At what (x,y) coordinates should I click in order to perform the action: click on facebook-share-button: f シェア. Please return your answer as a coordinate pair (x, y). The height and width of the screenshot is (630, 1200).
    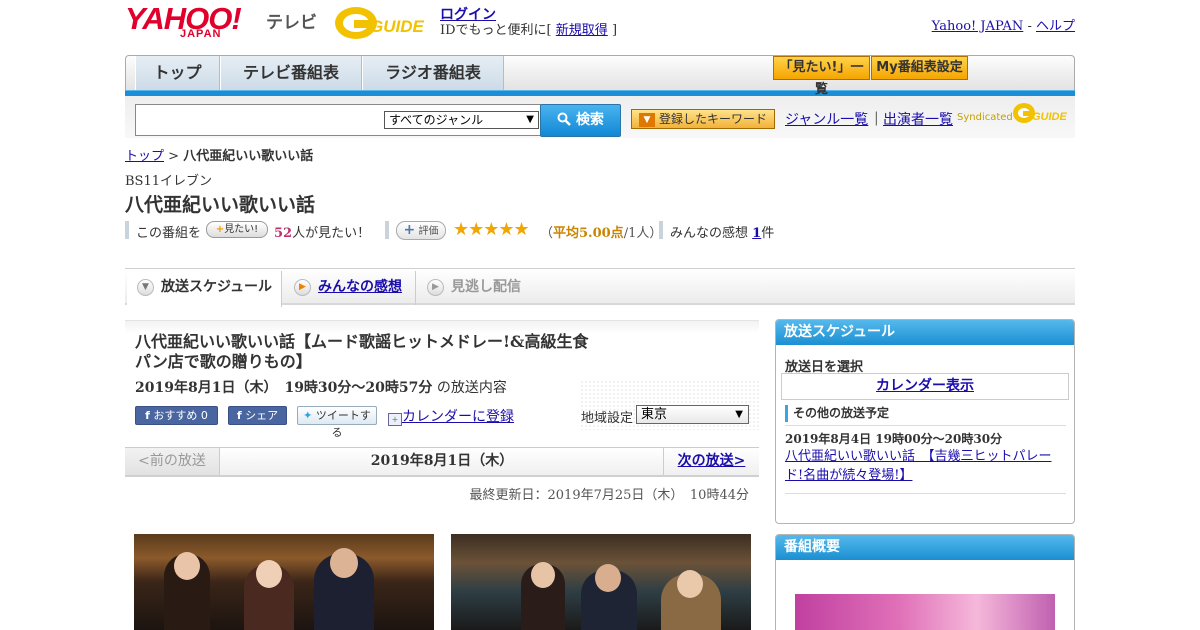
    Looking at the image, I should click on (257, 415).